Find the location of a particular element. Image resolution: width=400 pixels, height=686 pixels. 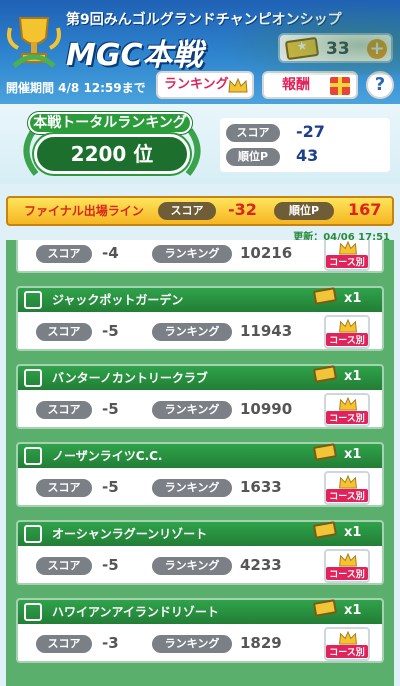

course-ranking: 11943 is located at coordinates (266, 331).